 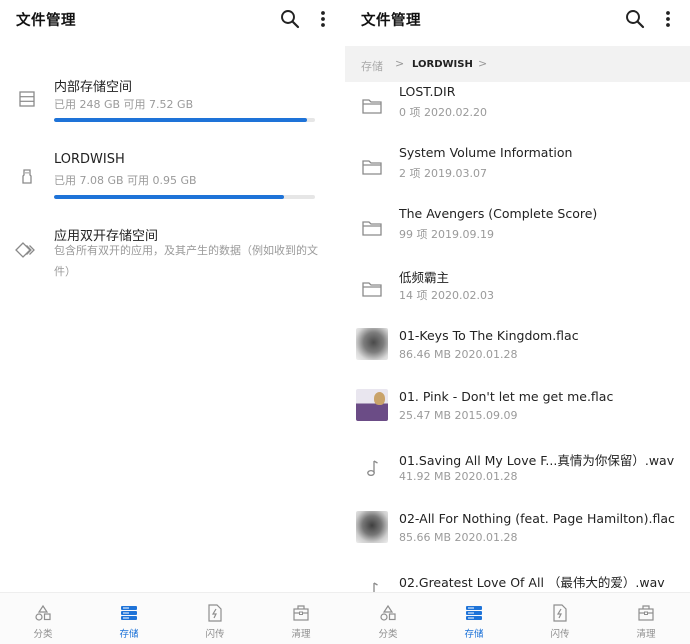 I want to click on file-meta: 85.66 MB 2020.01.28, so click(x=458, y=537).